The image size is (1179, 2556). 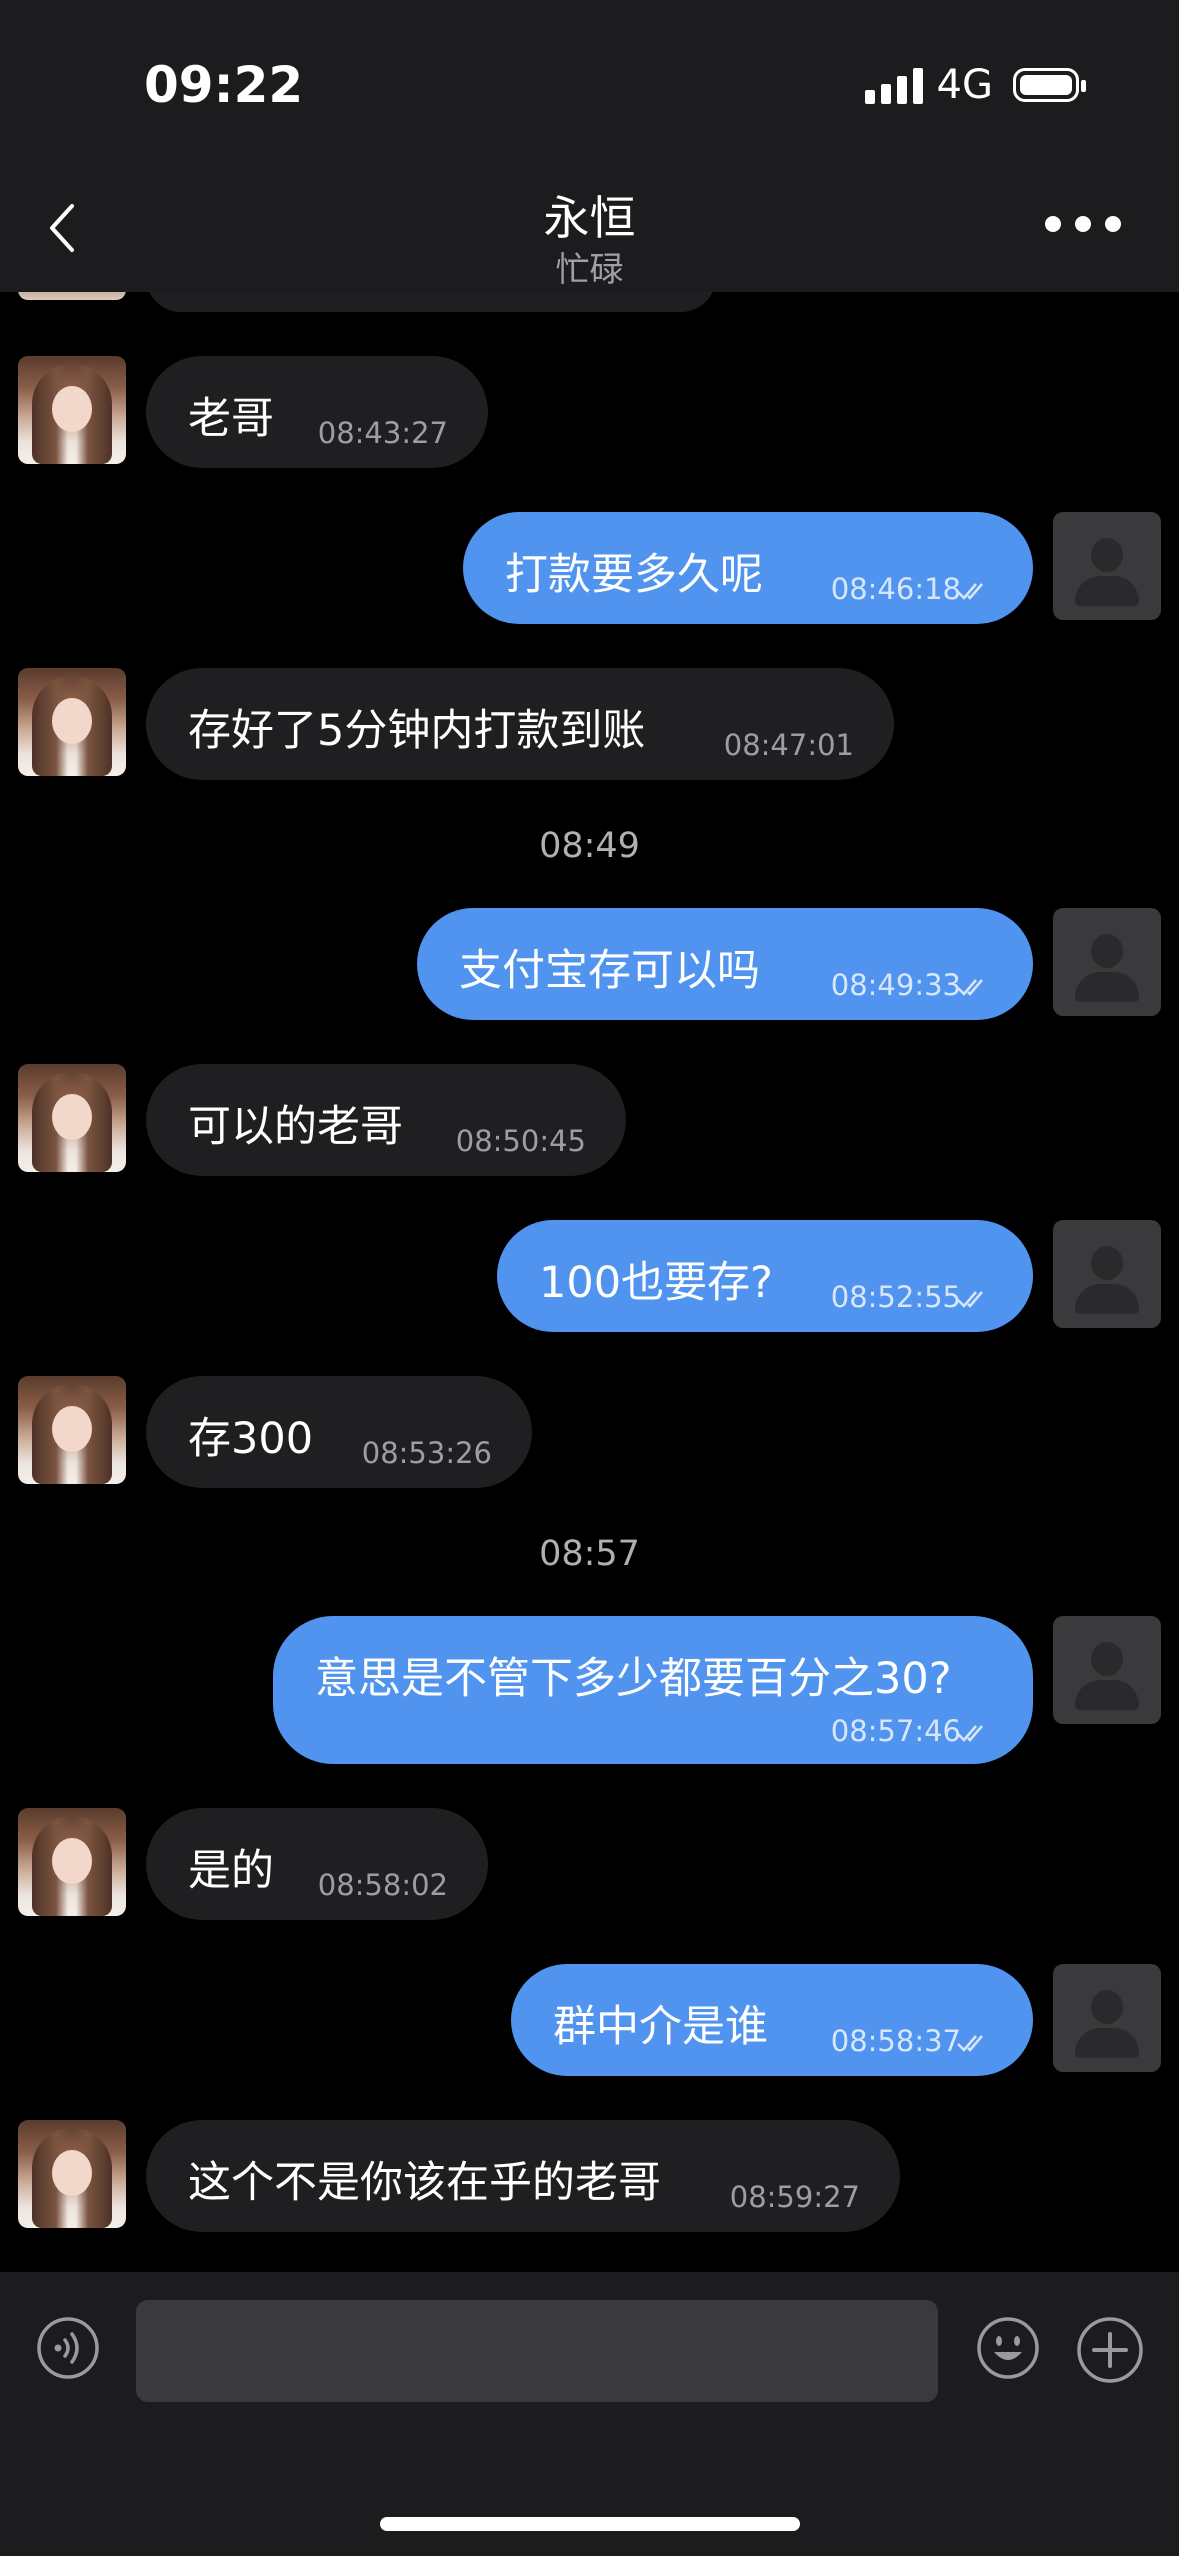 What do you see at coordinates (895, 1731) in the screenshot?
I see `message-time: 08:57:46` at bounding box center [895, 1731].